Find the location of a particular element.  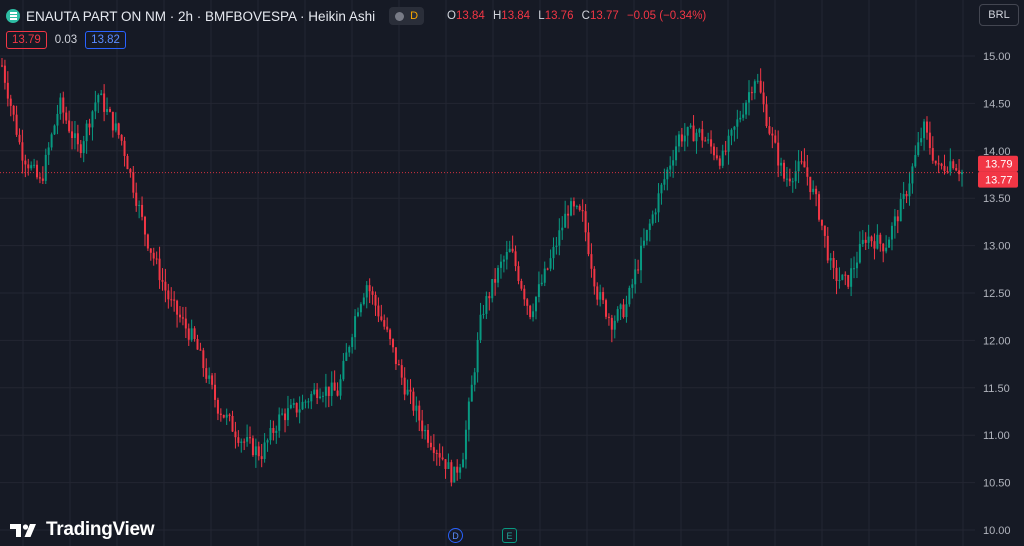

open-value: 13.84 is located at coordinates (470, 16).